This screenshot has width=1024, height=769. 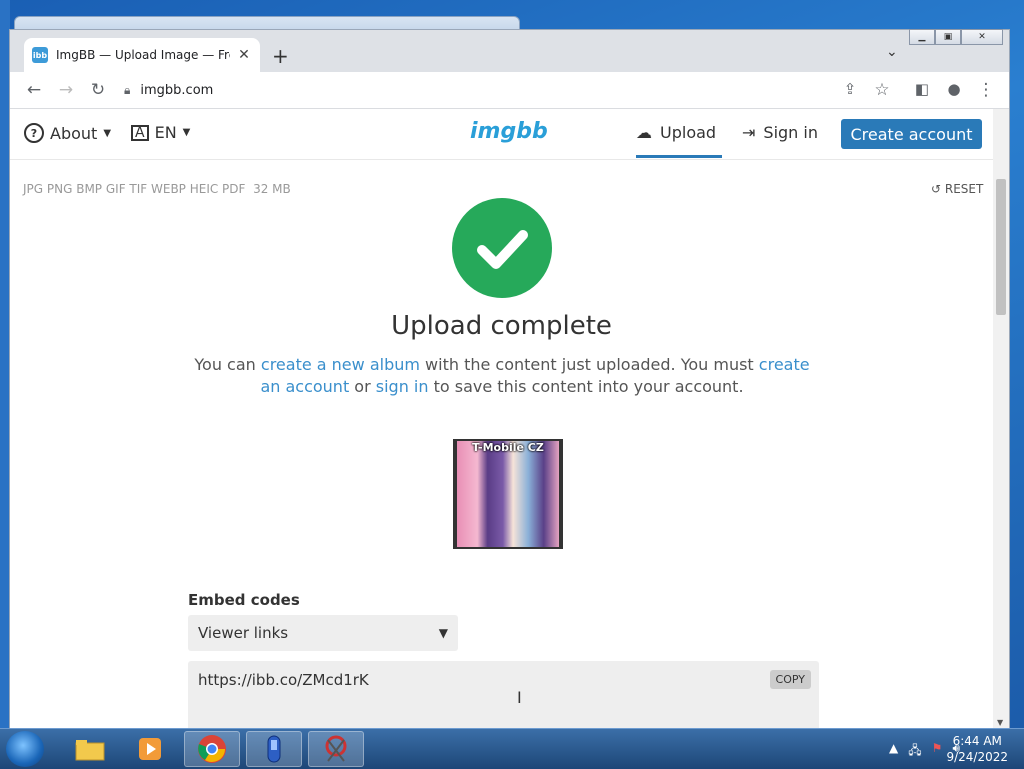 What do you see at coordinates (227, 364) in the screenshot?
I see `message-text: You can` at bounding box center [227, 364].